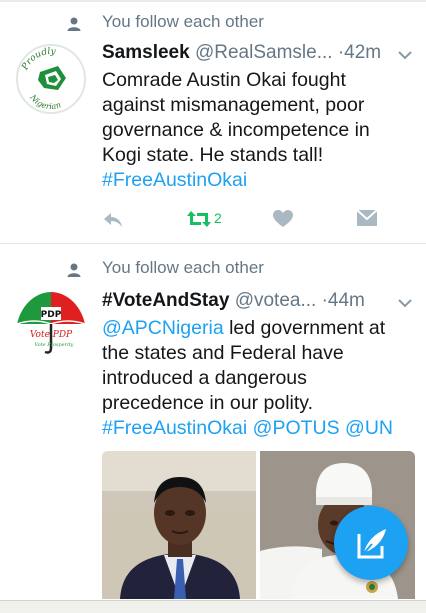 The height and width of the screenshot is (613, 426). I want to click on avatar-text-top: PDP, so click(51, 315).